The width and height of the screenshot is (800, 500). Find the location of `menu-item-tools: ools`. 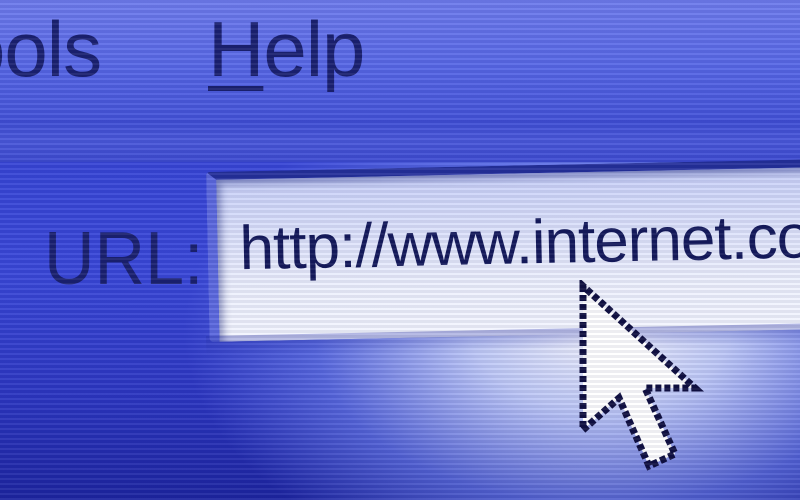

menu-item-tools: ools is located at coordinates (51, 49).